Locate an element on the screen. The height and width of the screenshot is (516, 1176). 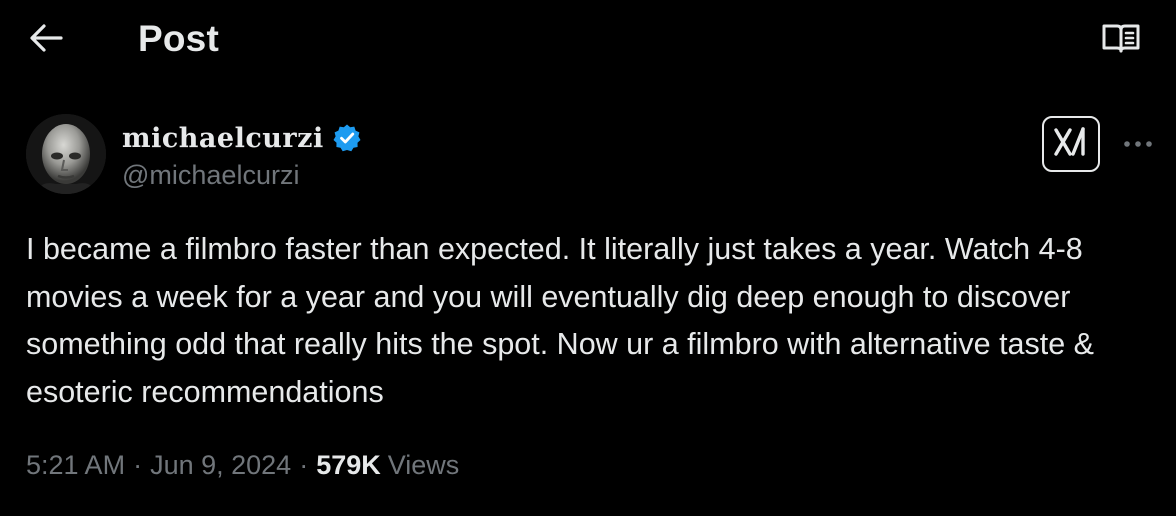
more-horizontal-icon is located at coordinates (1138, 144).